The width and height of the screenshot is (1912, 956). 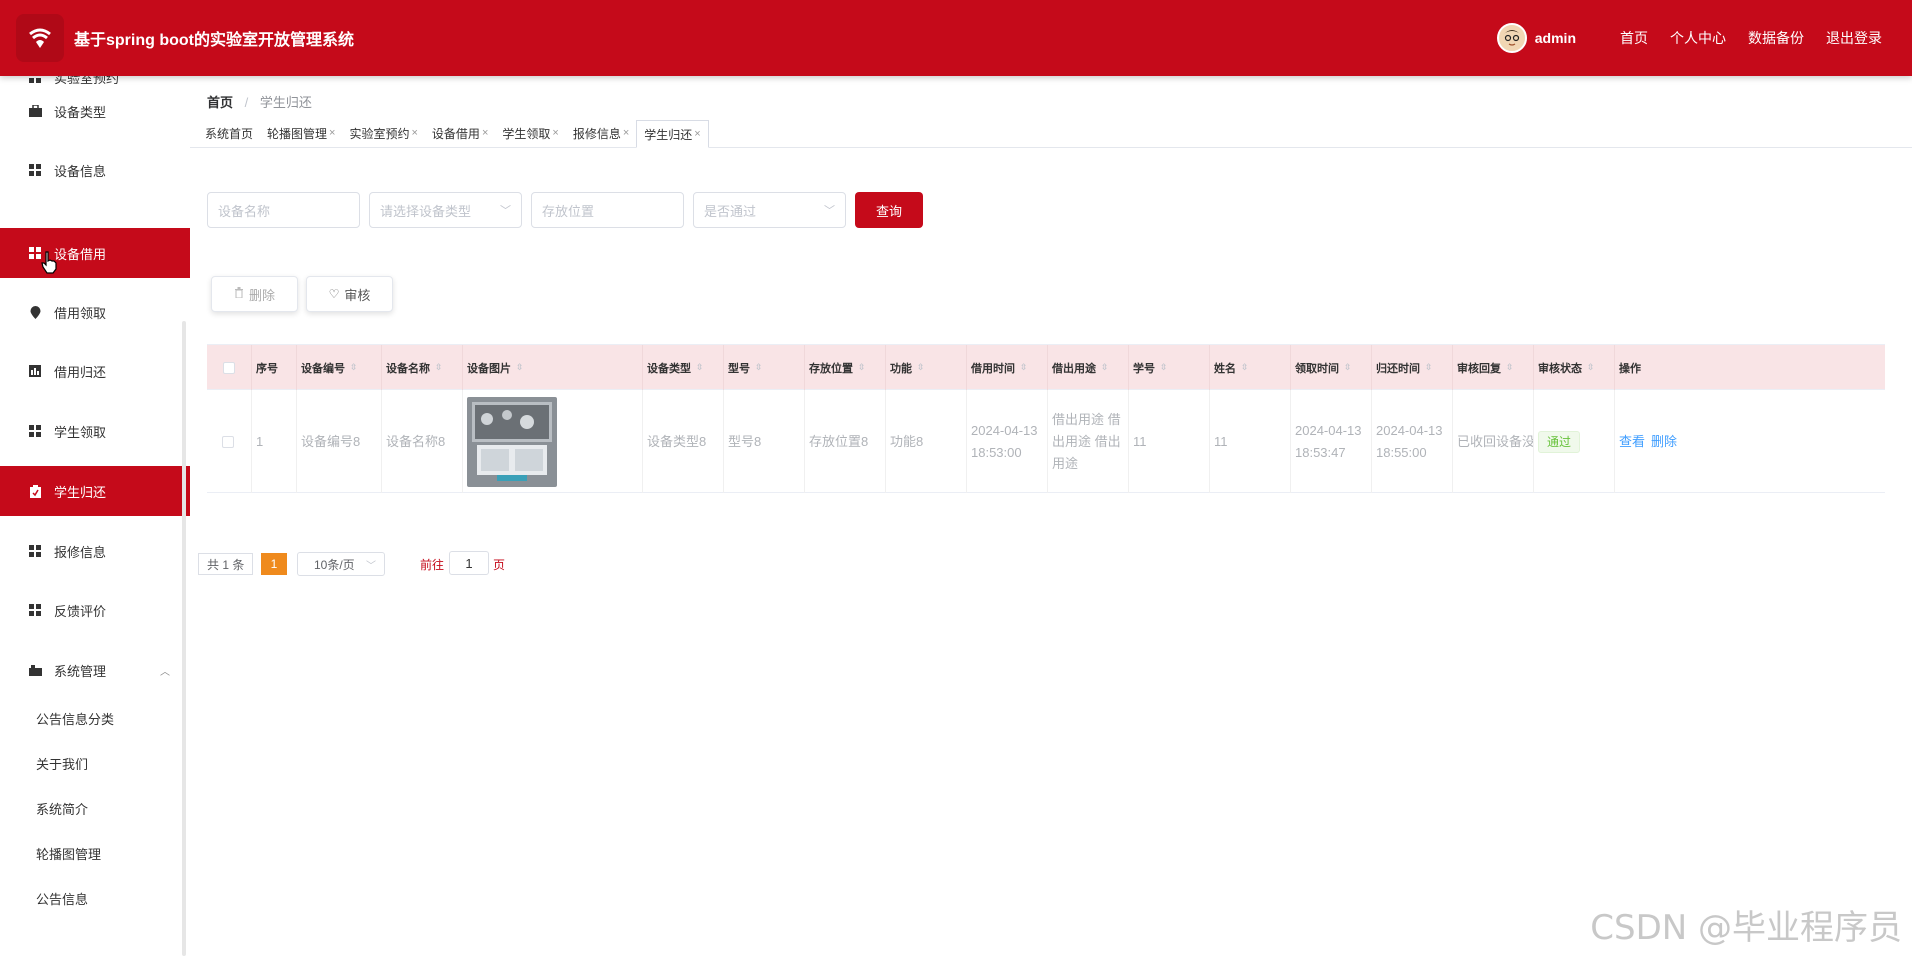 What do you see at coordinates (95, 551) in the screenshot?
I see `sidebar-item-repair-info: 报修信息` at bounding box center [95, 551].